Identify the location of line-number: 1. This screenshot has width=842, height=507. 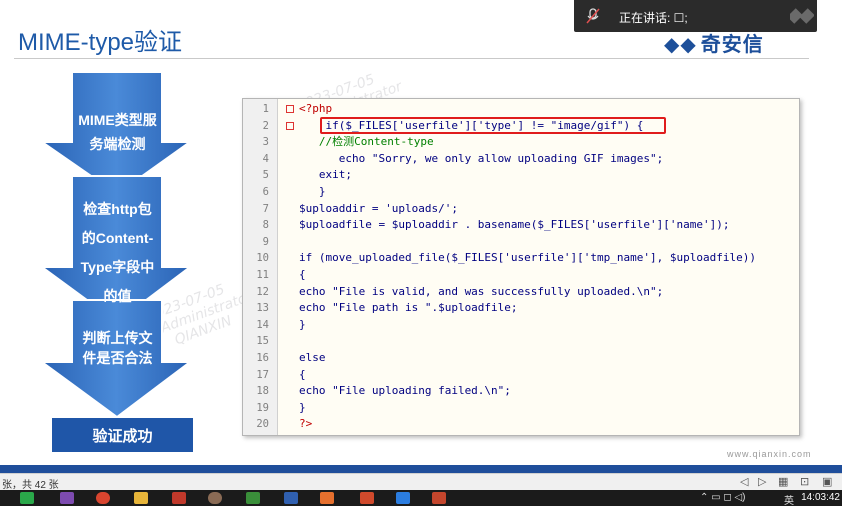
(265, 109).